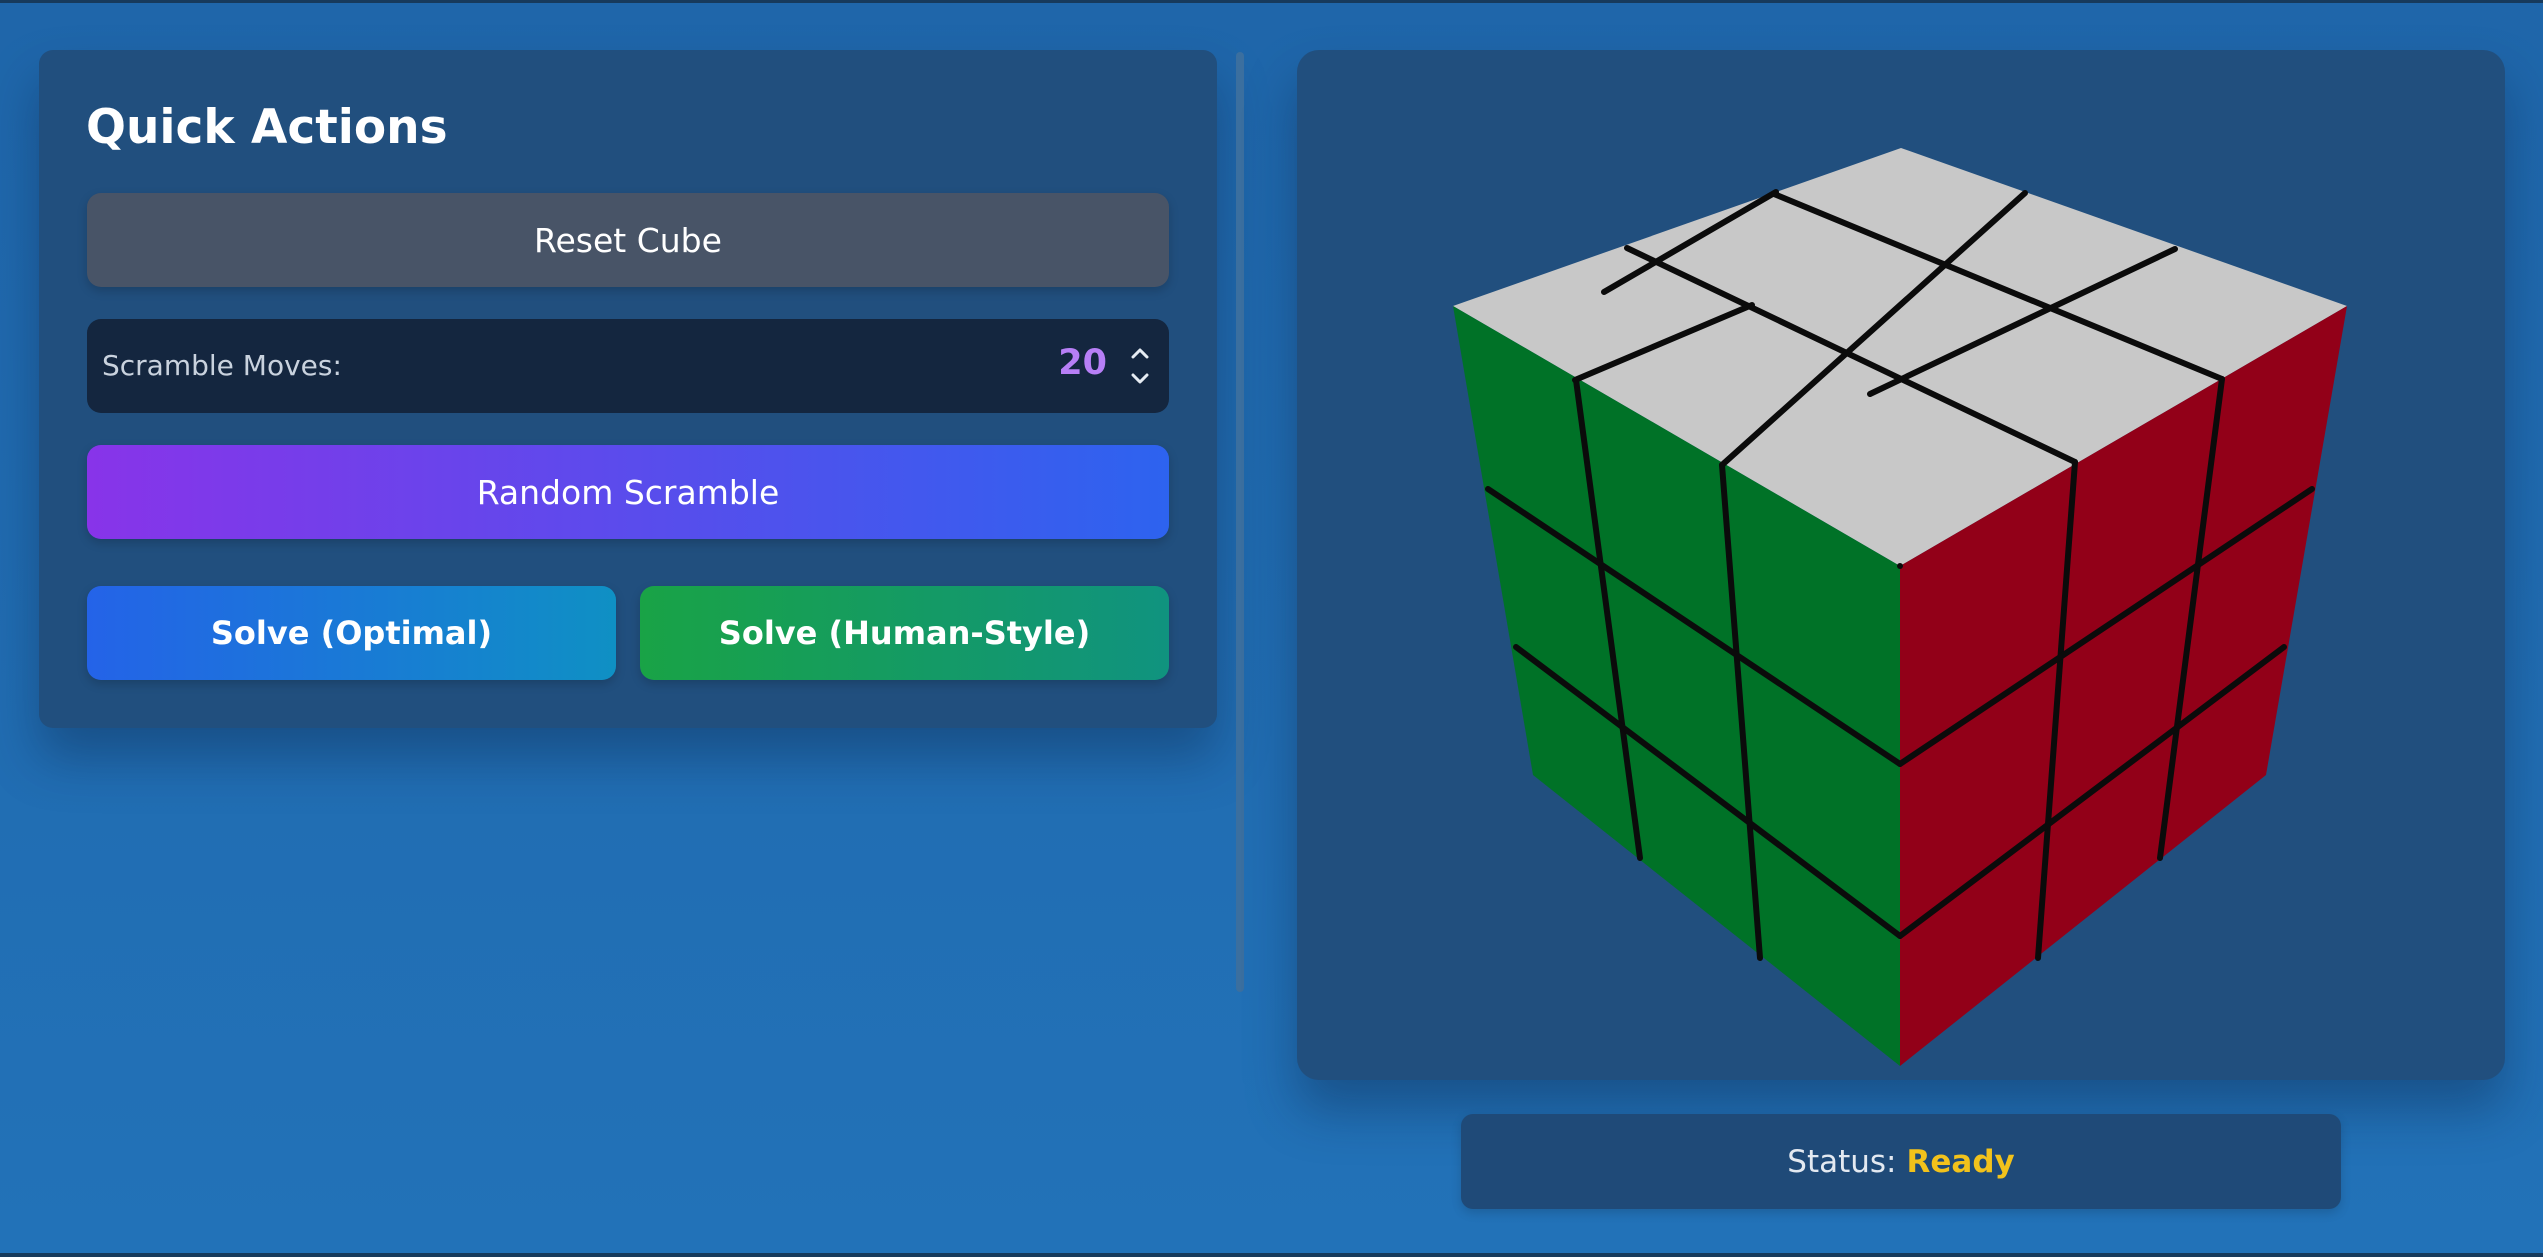  I want to click on solve-human-style-button: Solve (Human-Style), so click(904, 633).